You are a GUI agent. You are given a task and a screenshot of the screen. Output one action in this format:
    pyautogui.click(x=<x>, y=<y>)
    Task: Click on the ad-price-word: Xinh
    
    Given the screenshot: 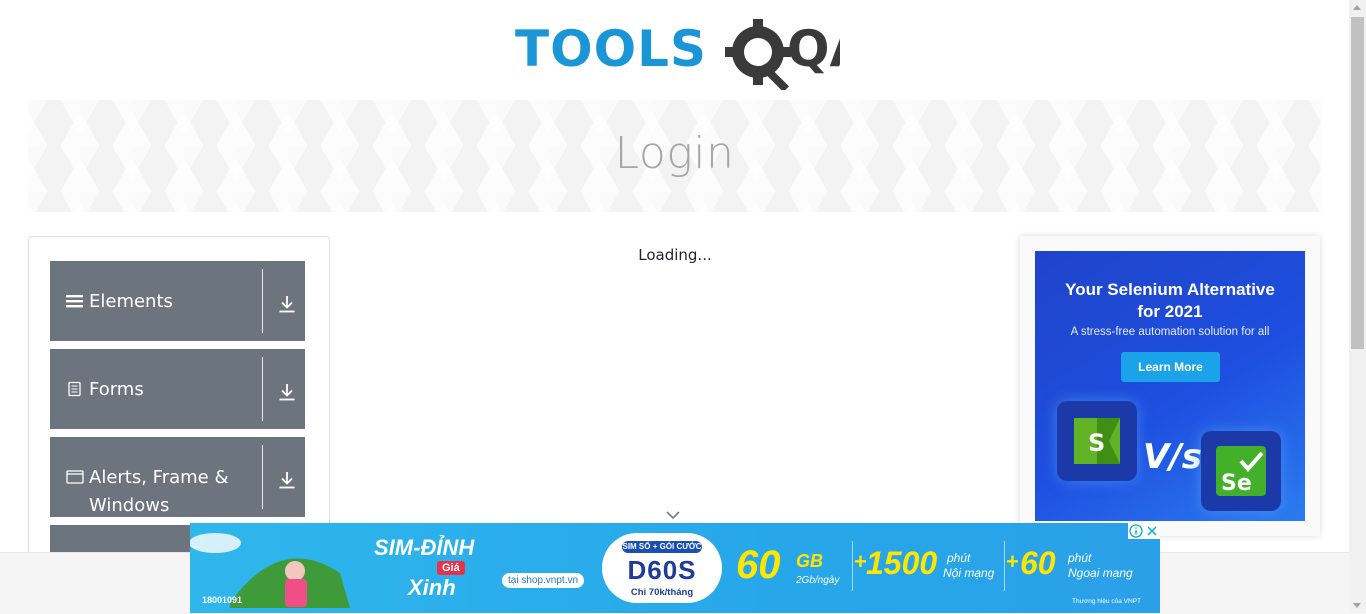 What is the action you would take?
    pyautogui.click(x=432, y=587)
    